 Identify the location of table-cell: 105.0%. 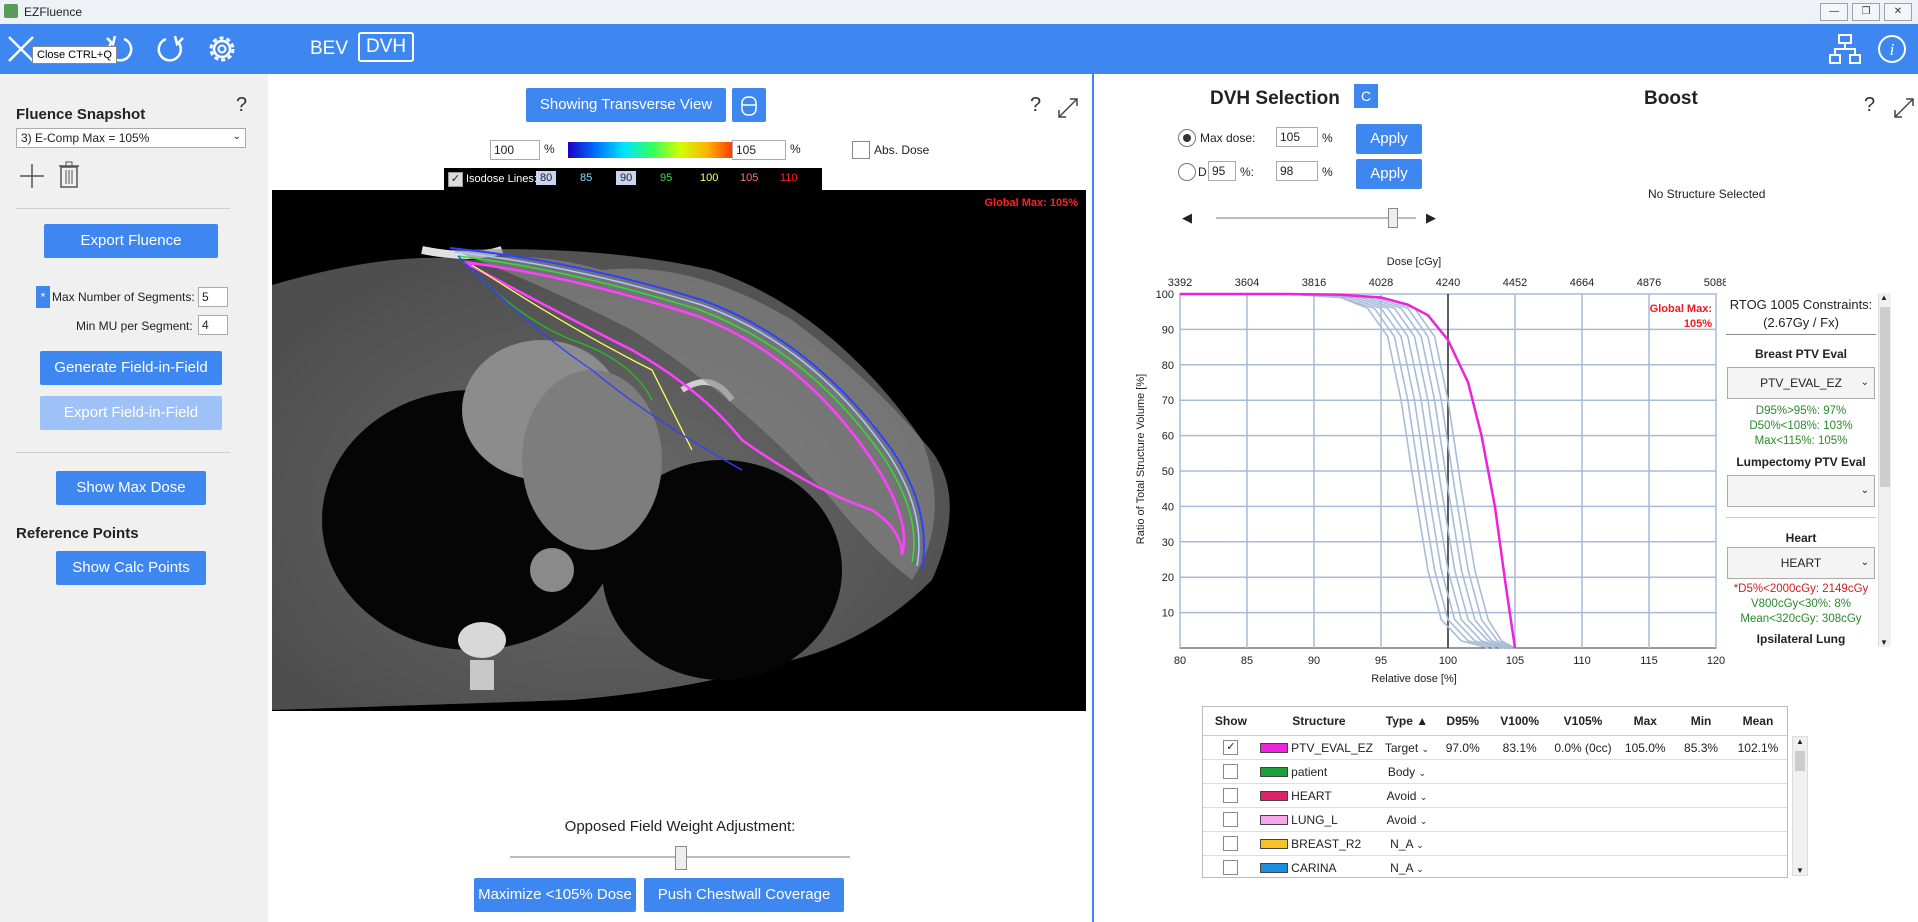
(1645, 747).